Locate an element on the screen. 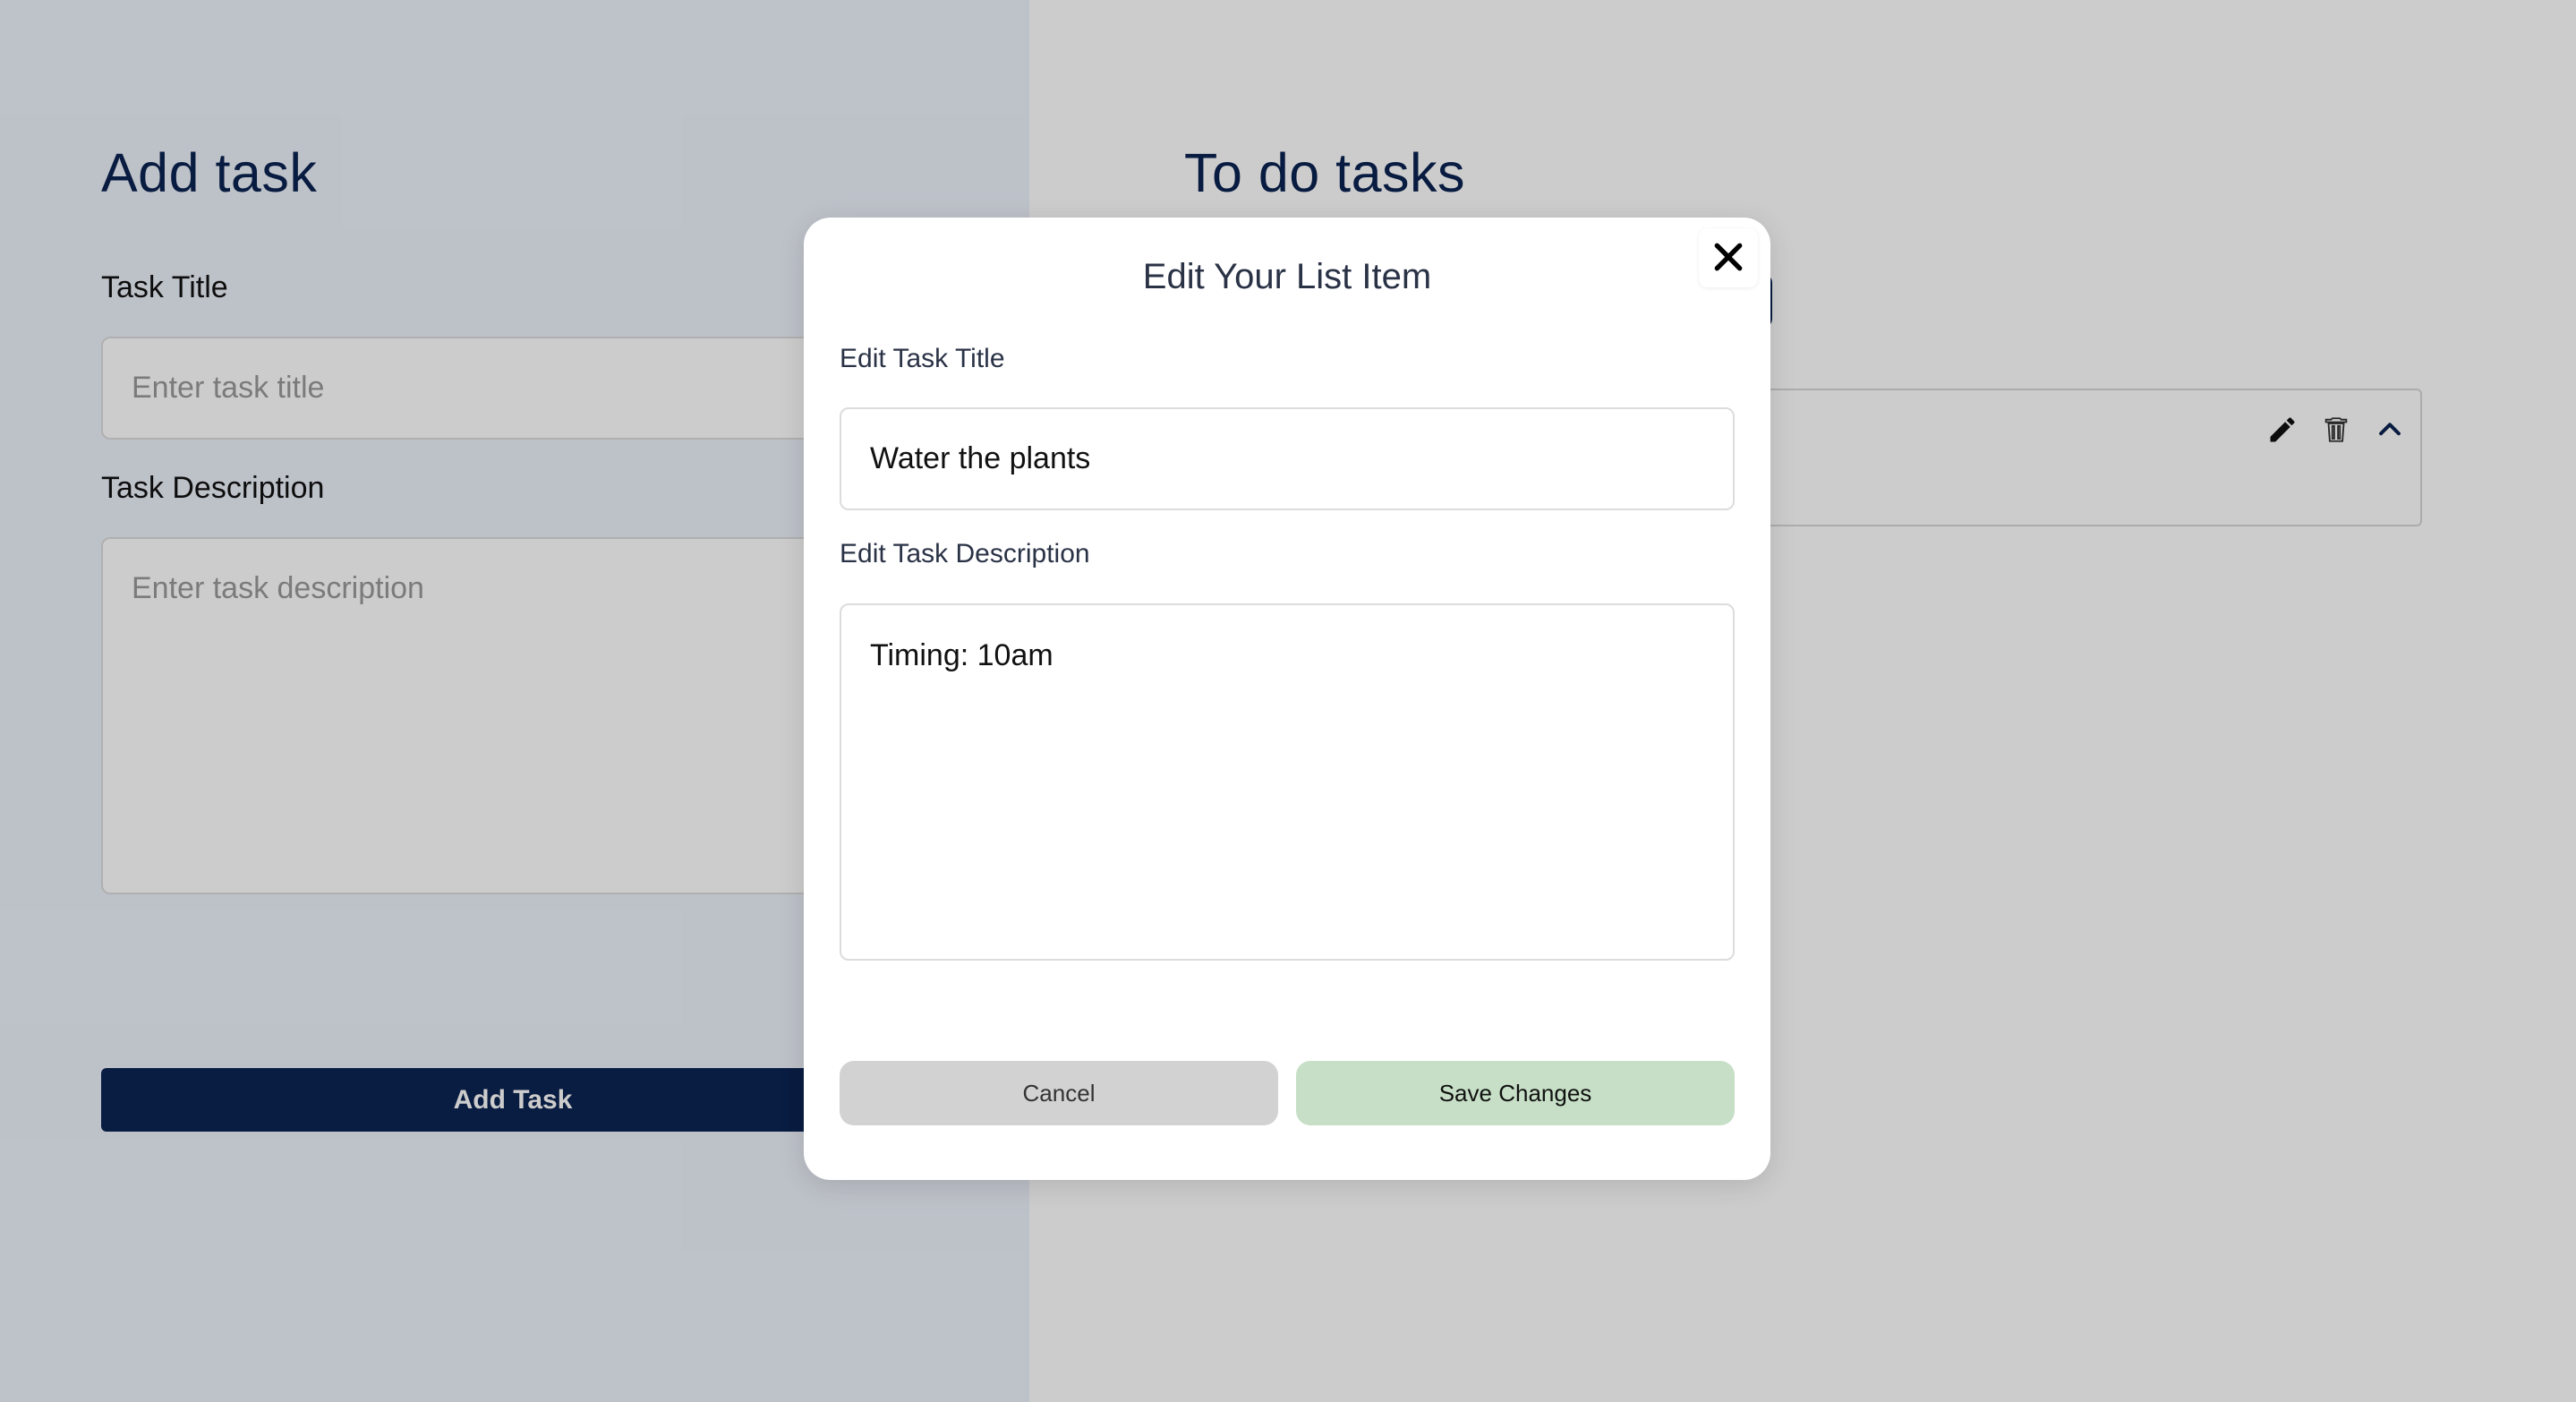 This screenshot has width=2576, height=1402. edit-description-input: Timing: 10am is located at coordinates (1287, 782).